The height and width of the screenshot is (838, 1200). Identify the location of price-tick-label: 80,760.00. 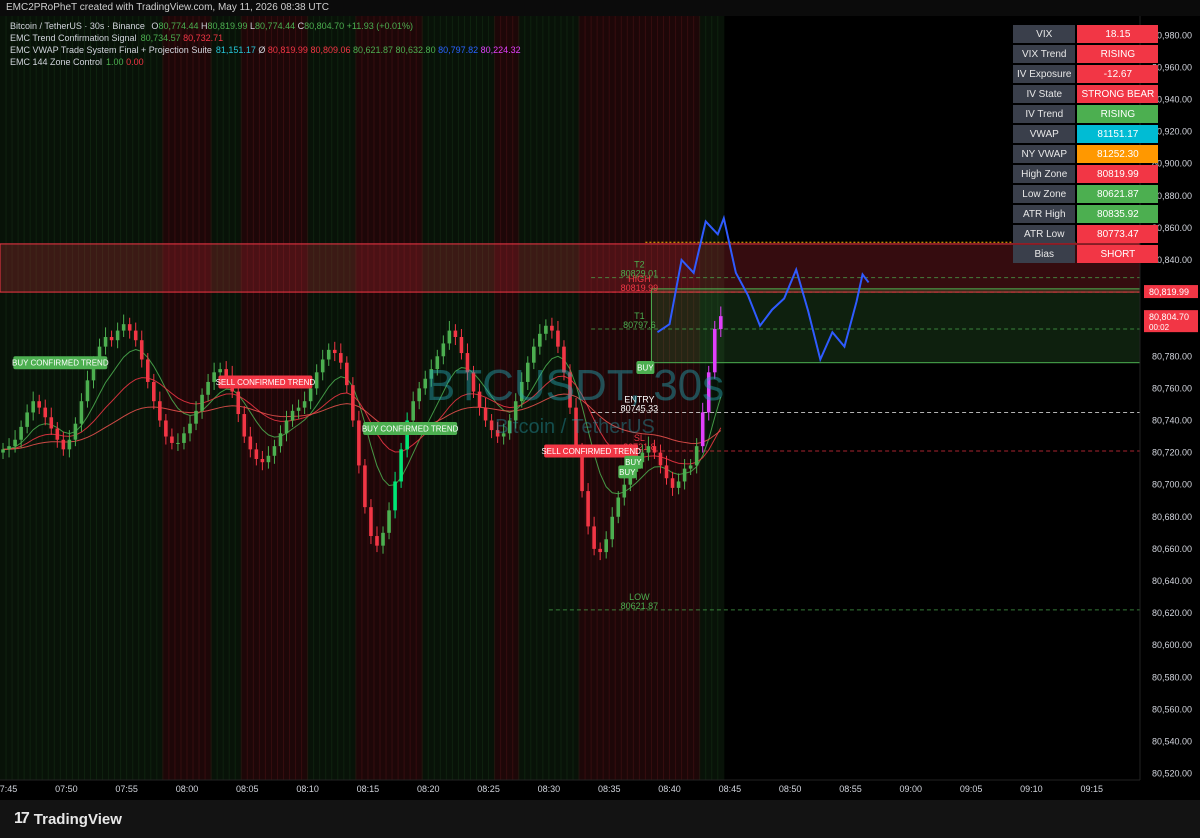
(1172, 388).